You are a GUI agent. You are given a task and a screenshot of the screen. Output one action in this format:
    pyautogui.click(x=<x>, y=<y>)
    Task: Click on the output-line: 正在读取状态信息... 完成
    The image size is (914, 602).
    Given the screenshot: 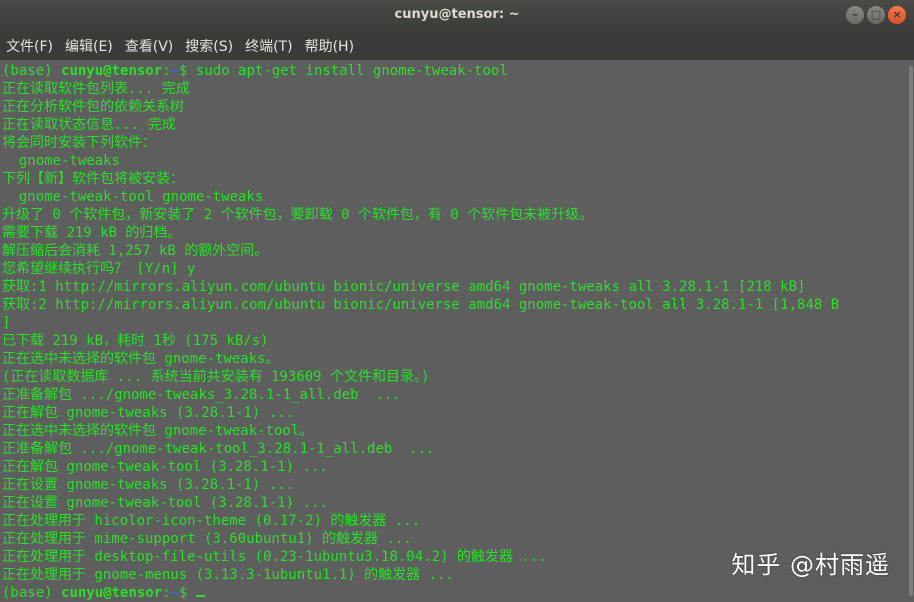 What is the action you would take?
    pyautogui.click(x=89, y=125)
    